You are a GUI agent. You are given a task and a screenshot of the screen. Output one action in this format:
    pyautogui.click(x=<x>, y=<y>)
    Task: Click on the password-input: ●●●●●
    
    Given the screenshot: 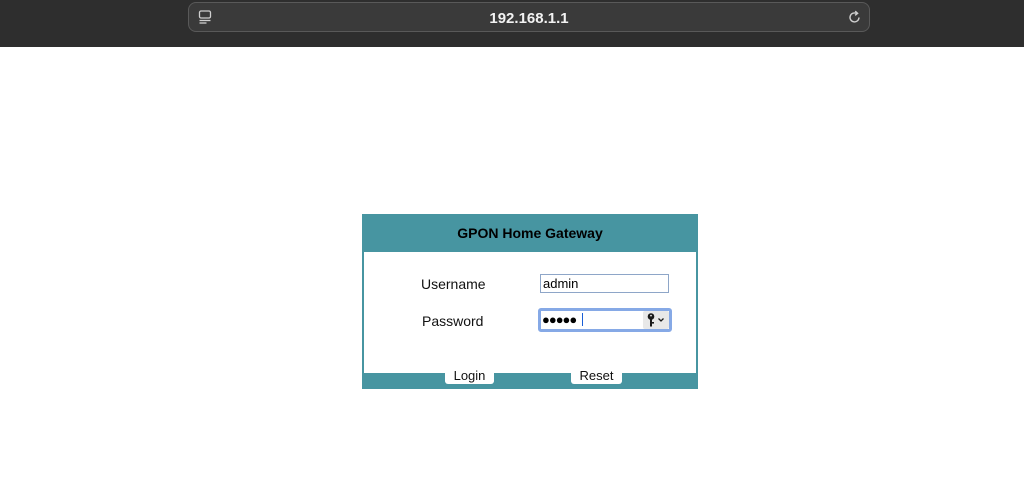 What is the action you would take?
    pyautogui.click(x=605, y=320)
    